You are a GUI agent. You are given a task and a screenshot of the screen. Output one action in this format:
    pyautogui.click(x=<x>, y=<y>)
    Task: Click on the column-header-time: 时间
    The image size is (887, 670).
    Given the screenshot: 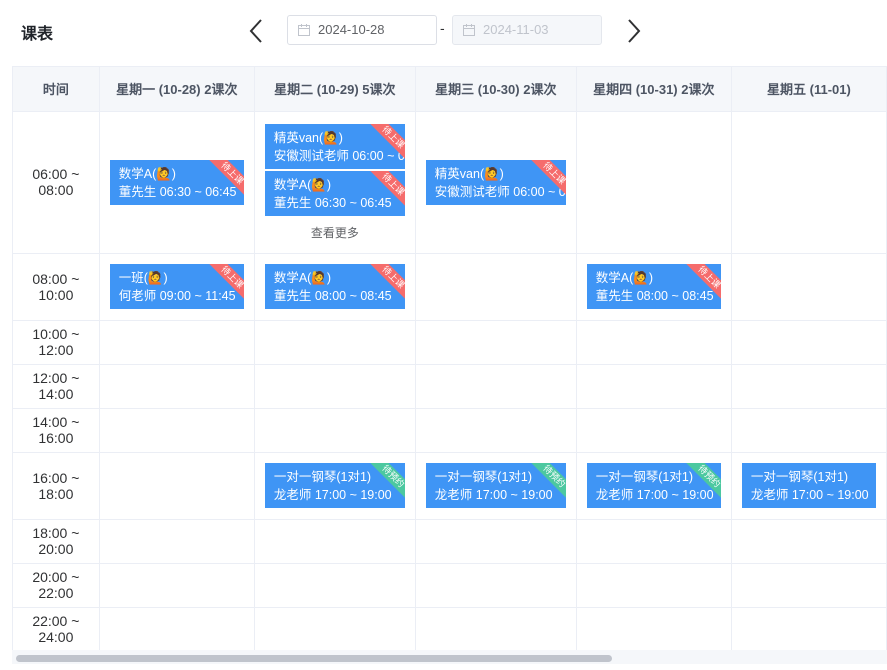 What is the action you would take?
    pyautogui.click(x=56, y=89)
    